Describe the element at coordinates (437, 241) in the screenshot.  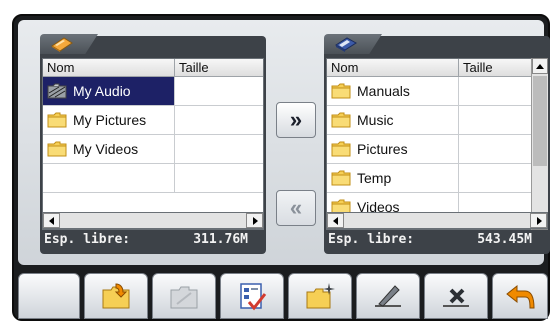
I see `right-free-space: Esp. libre: 543.45M` at that location.